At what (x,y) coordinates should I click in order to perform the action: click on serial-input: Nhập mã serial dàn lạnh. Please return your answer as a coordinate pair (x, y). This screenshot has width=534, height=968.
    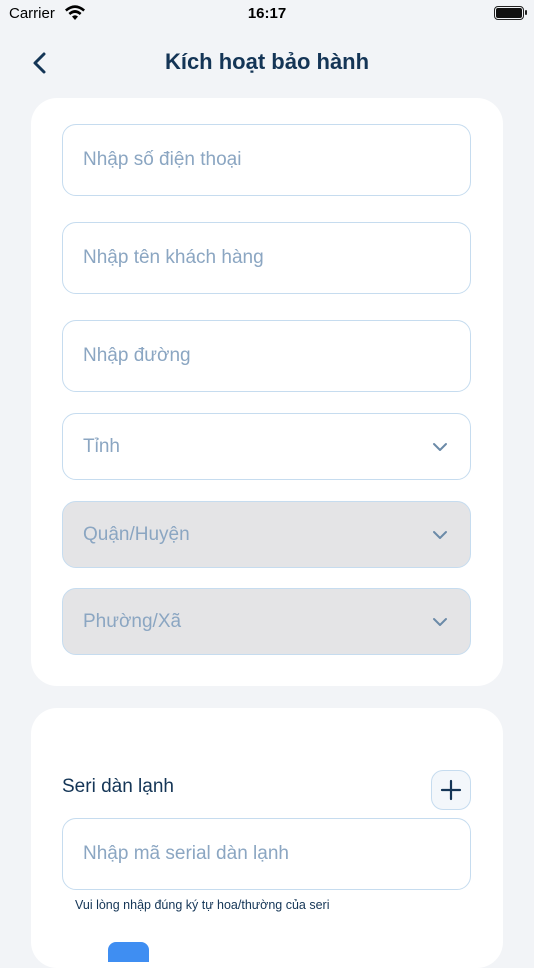
    Looking at the image, I should click on (266, 854).